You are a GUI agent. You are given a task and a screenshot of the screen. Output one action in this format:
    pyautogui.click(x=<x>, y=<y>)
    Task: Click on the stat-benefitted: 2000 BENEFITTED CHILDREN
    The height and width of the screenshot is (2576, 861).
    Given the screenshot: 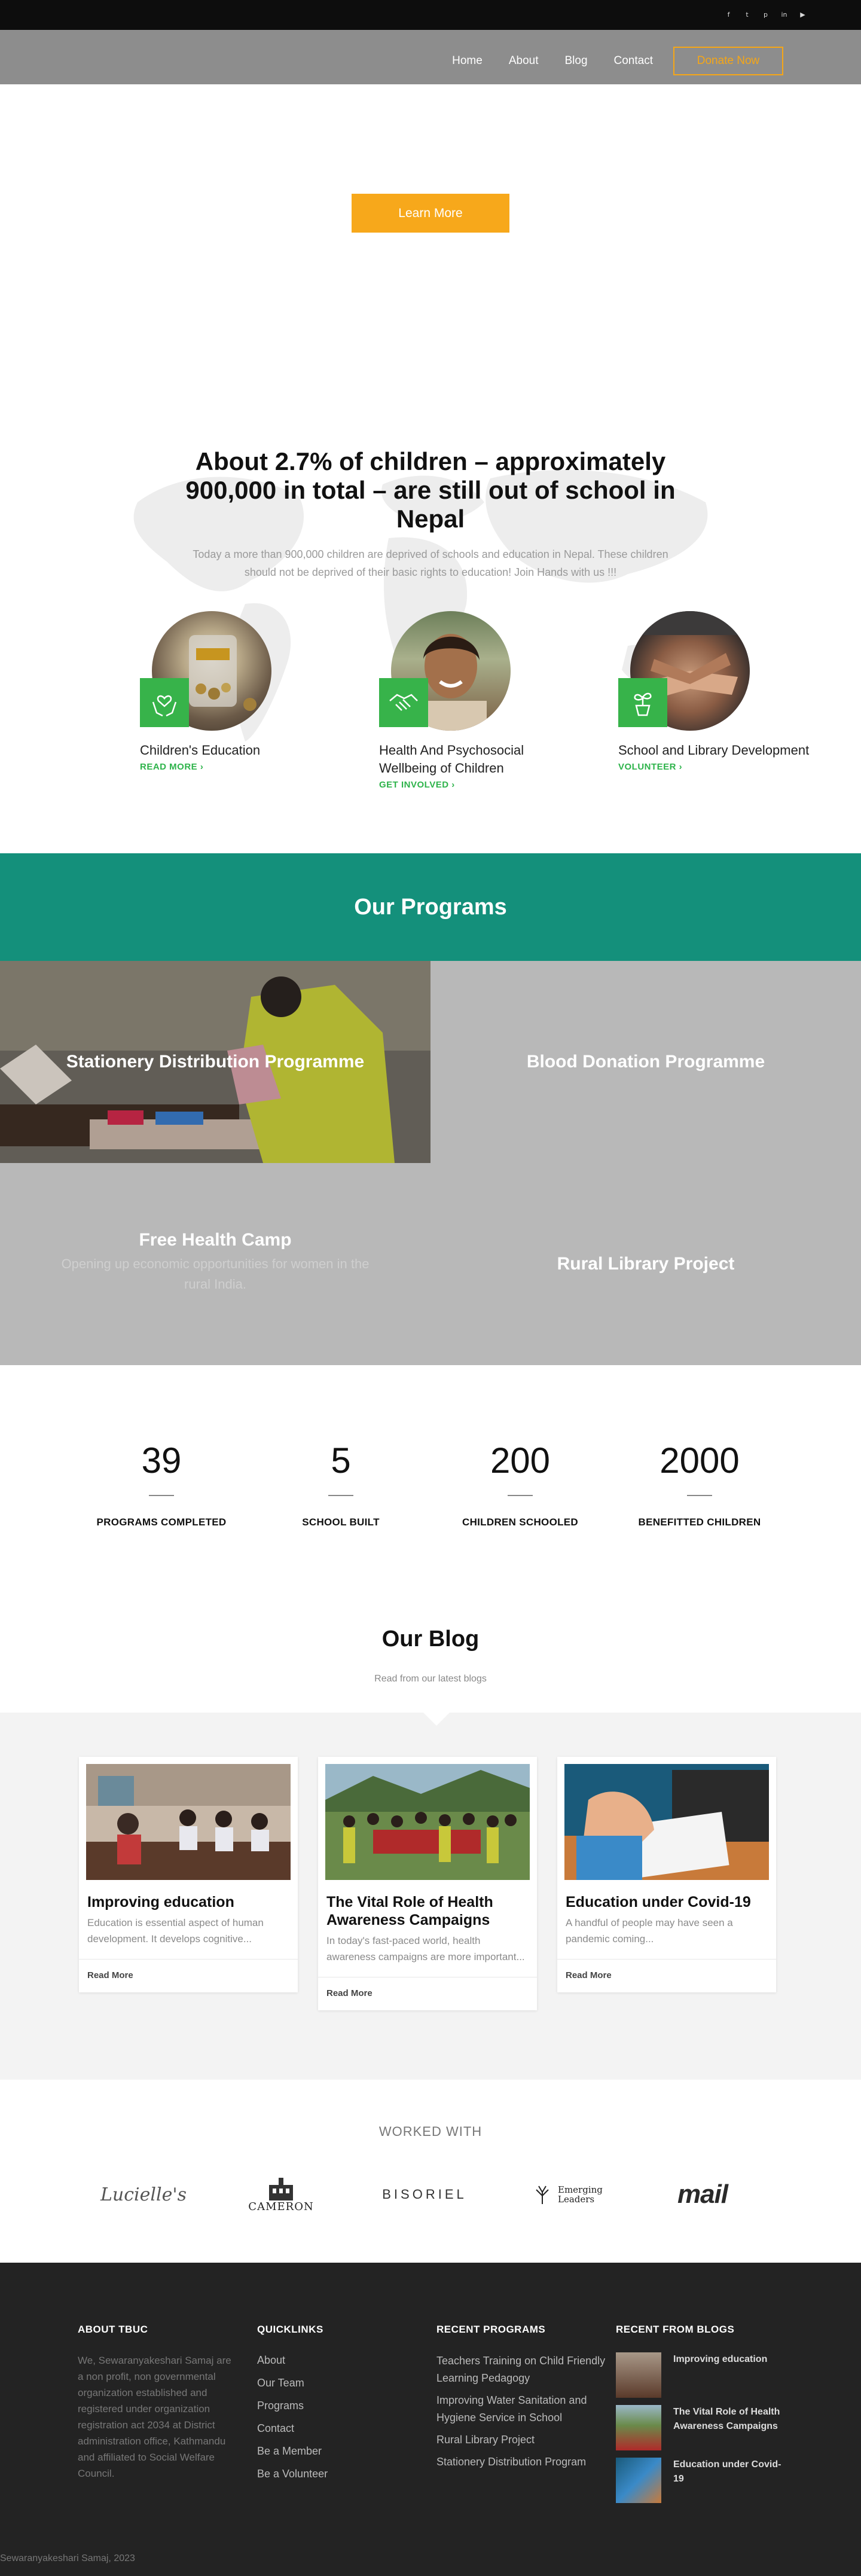 What is the action you would take?
    pyautogui.click(x=699, y=1484)
    